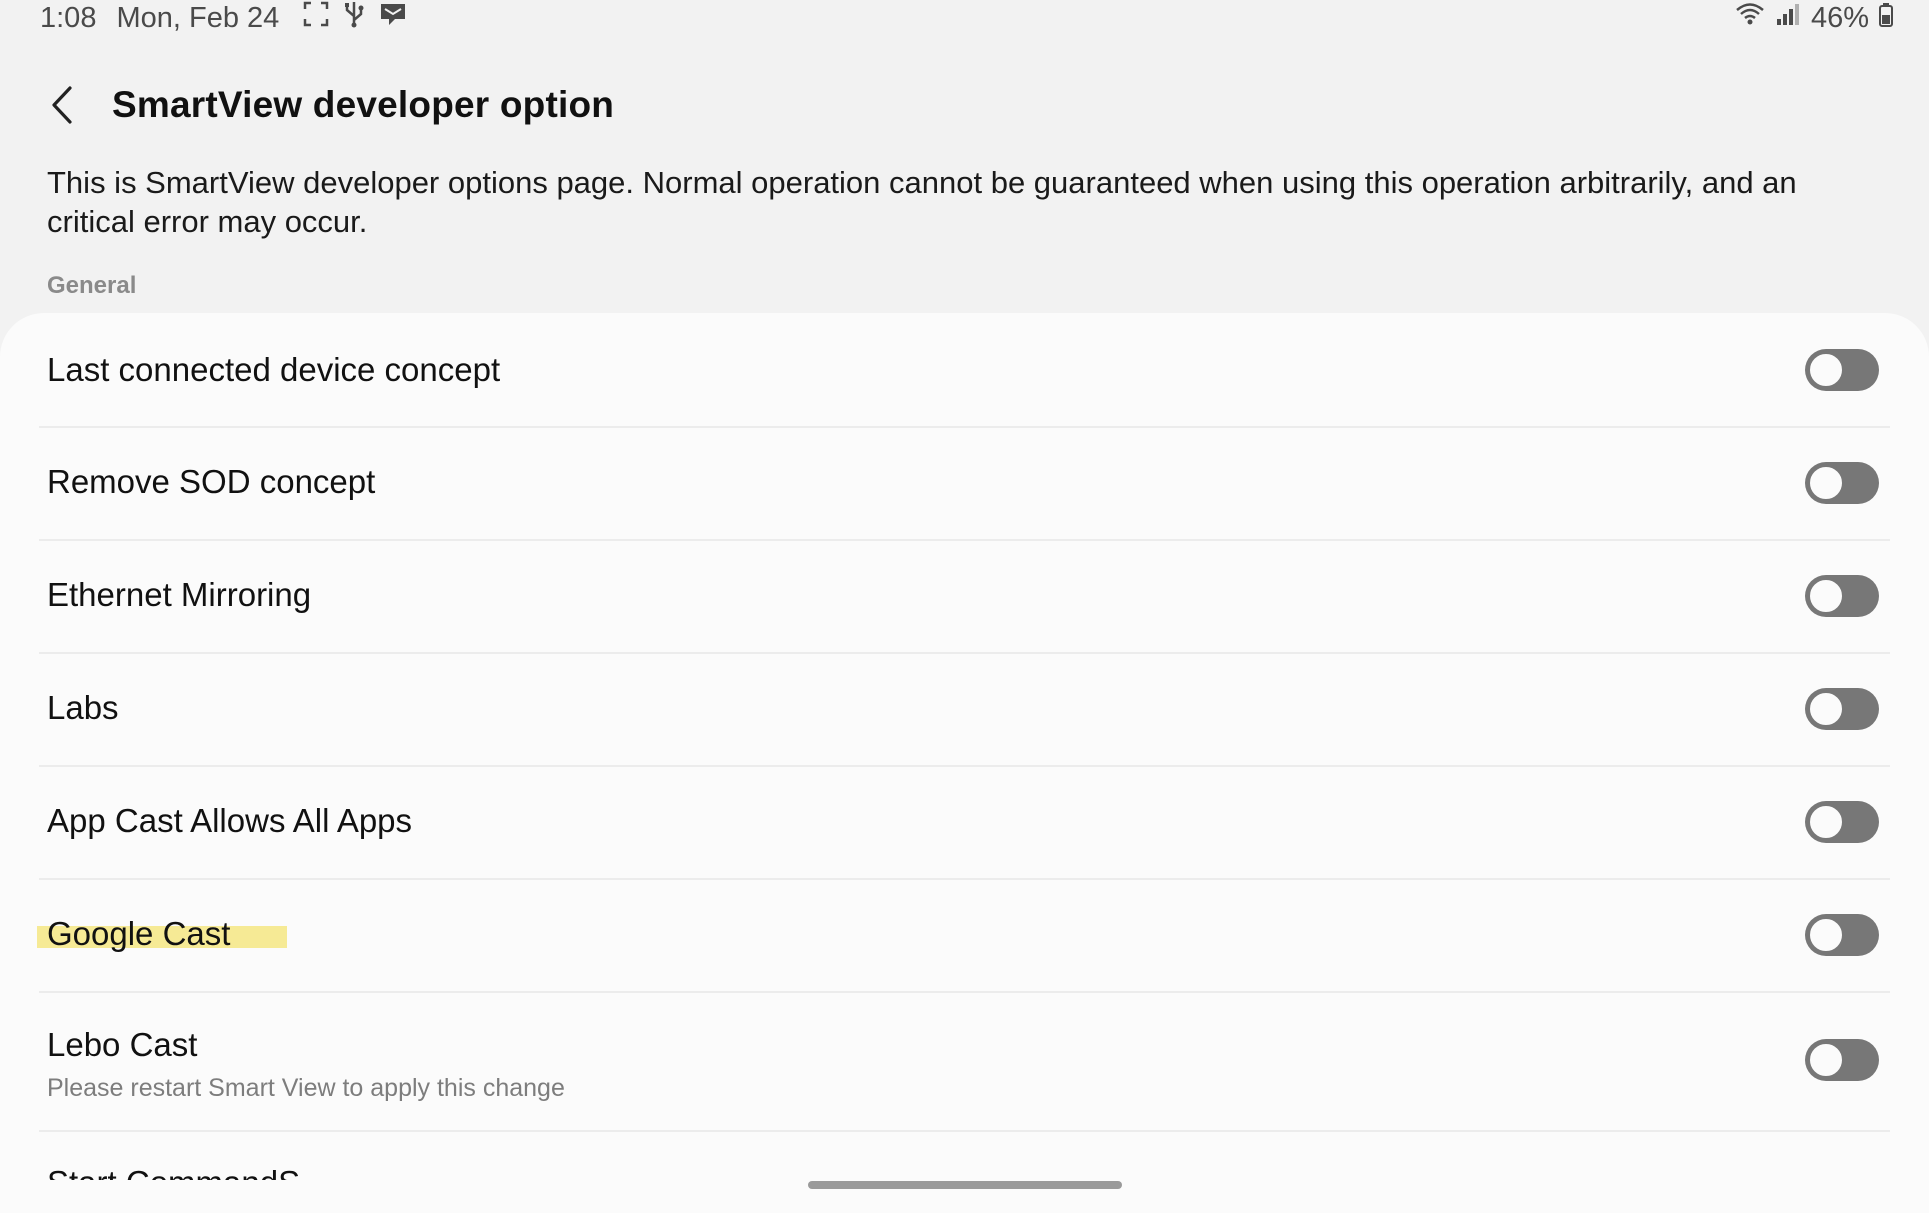  Describe the element at coordinates (211, 481) in the screenshot. I see `setting-title: Remove SOD concept` at that location.